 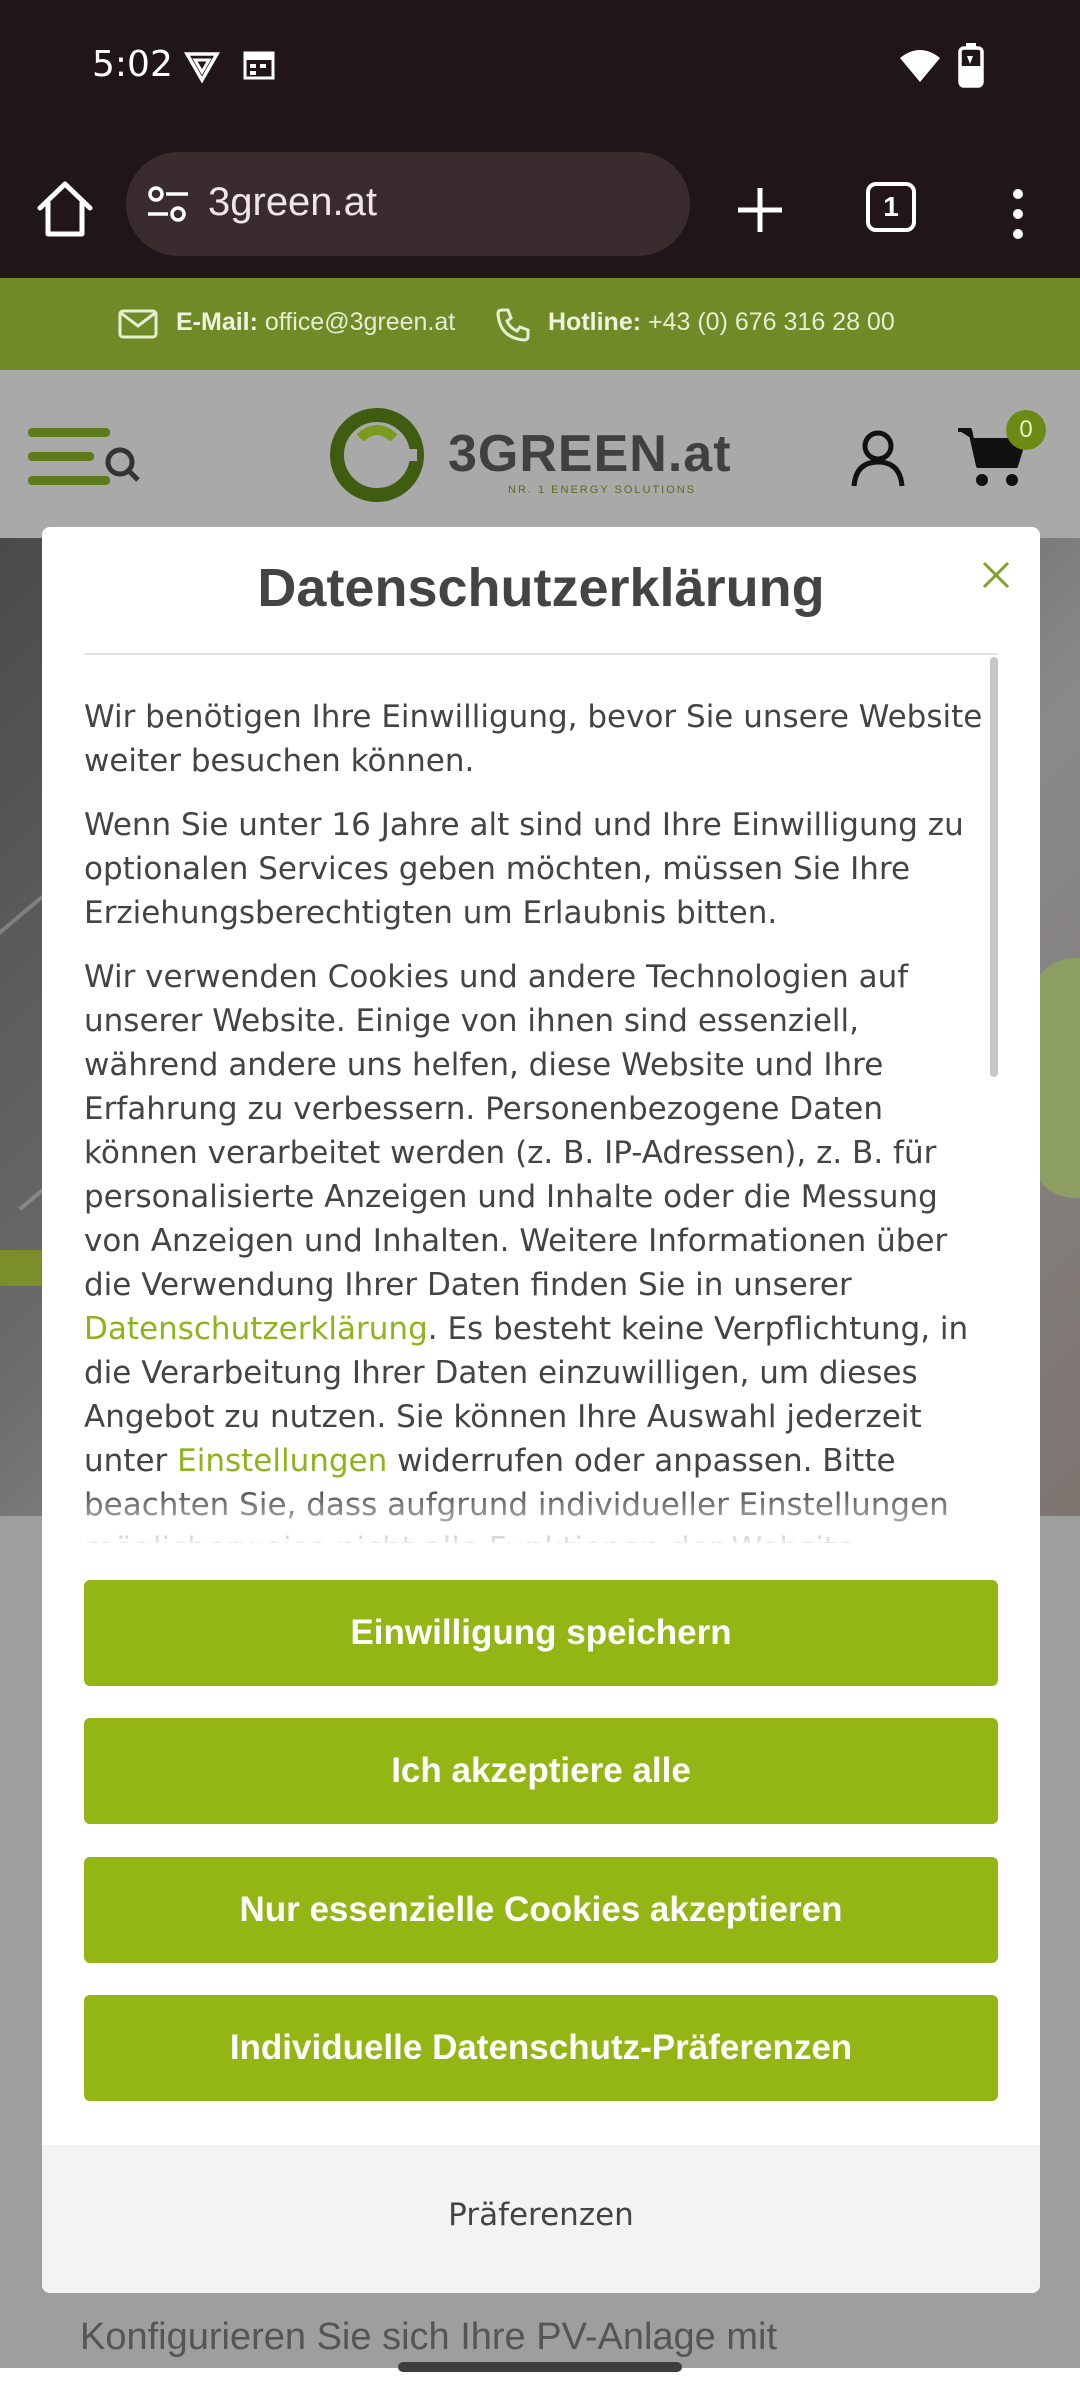 What do you see at coordinates (256, 1329) in the screenshot?
I see `privacy-policy-link: Datenschutzerklärung` at bounding box center [256, 1329].